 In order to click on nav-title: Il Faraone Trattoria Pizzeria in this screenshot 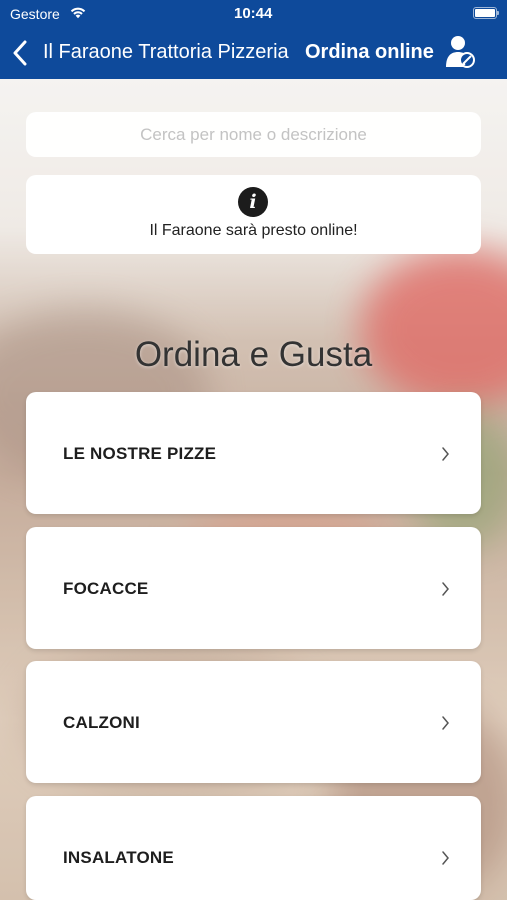, I will do `click(166, 52)`.